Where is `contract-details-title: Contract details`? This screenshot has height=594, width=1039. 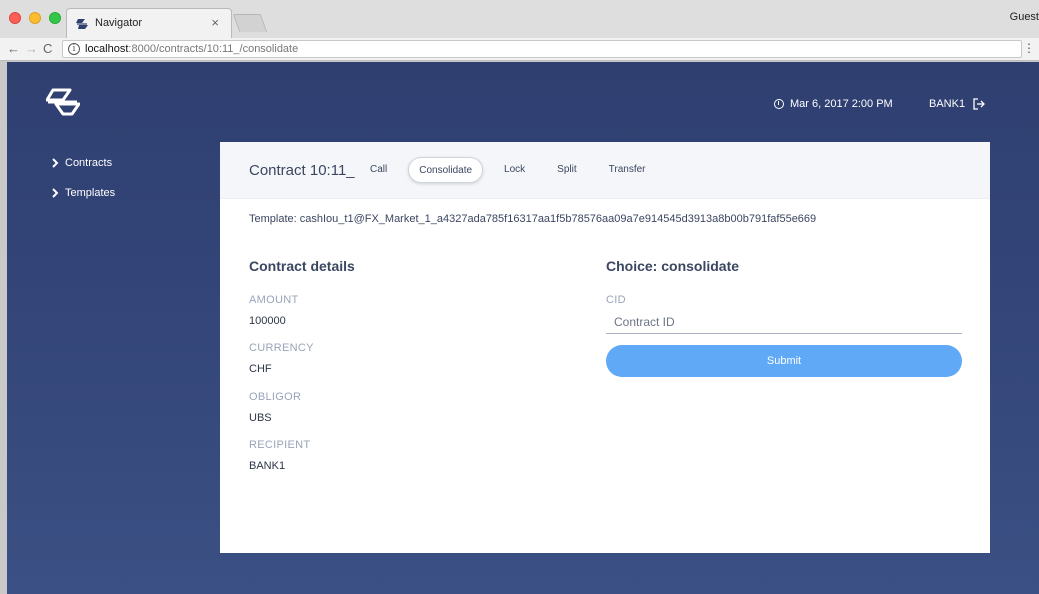
contract-details-title: Contract details is located at coordinates (302, 266).